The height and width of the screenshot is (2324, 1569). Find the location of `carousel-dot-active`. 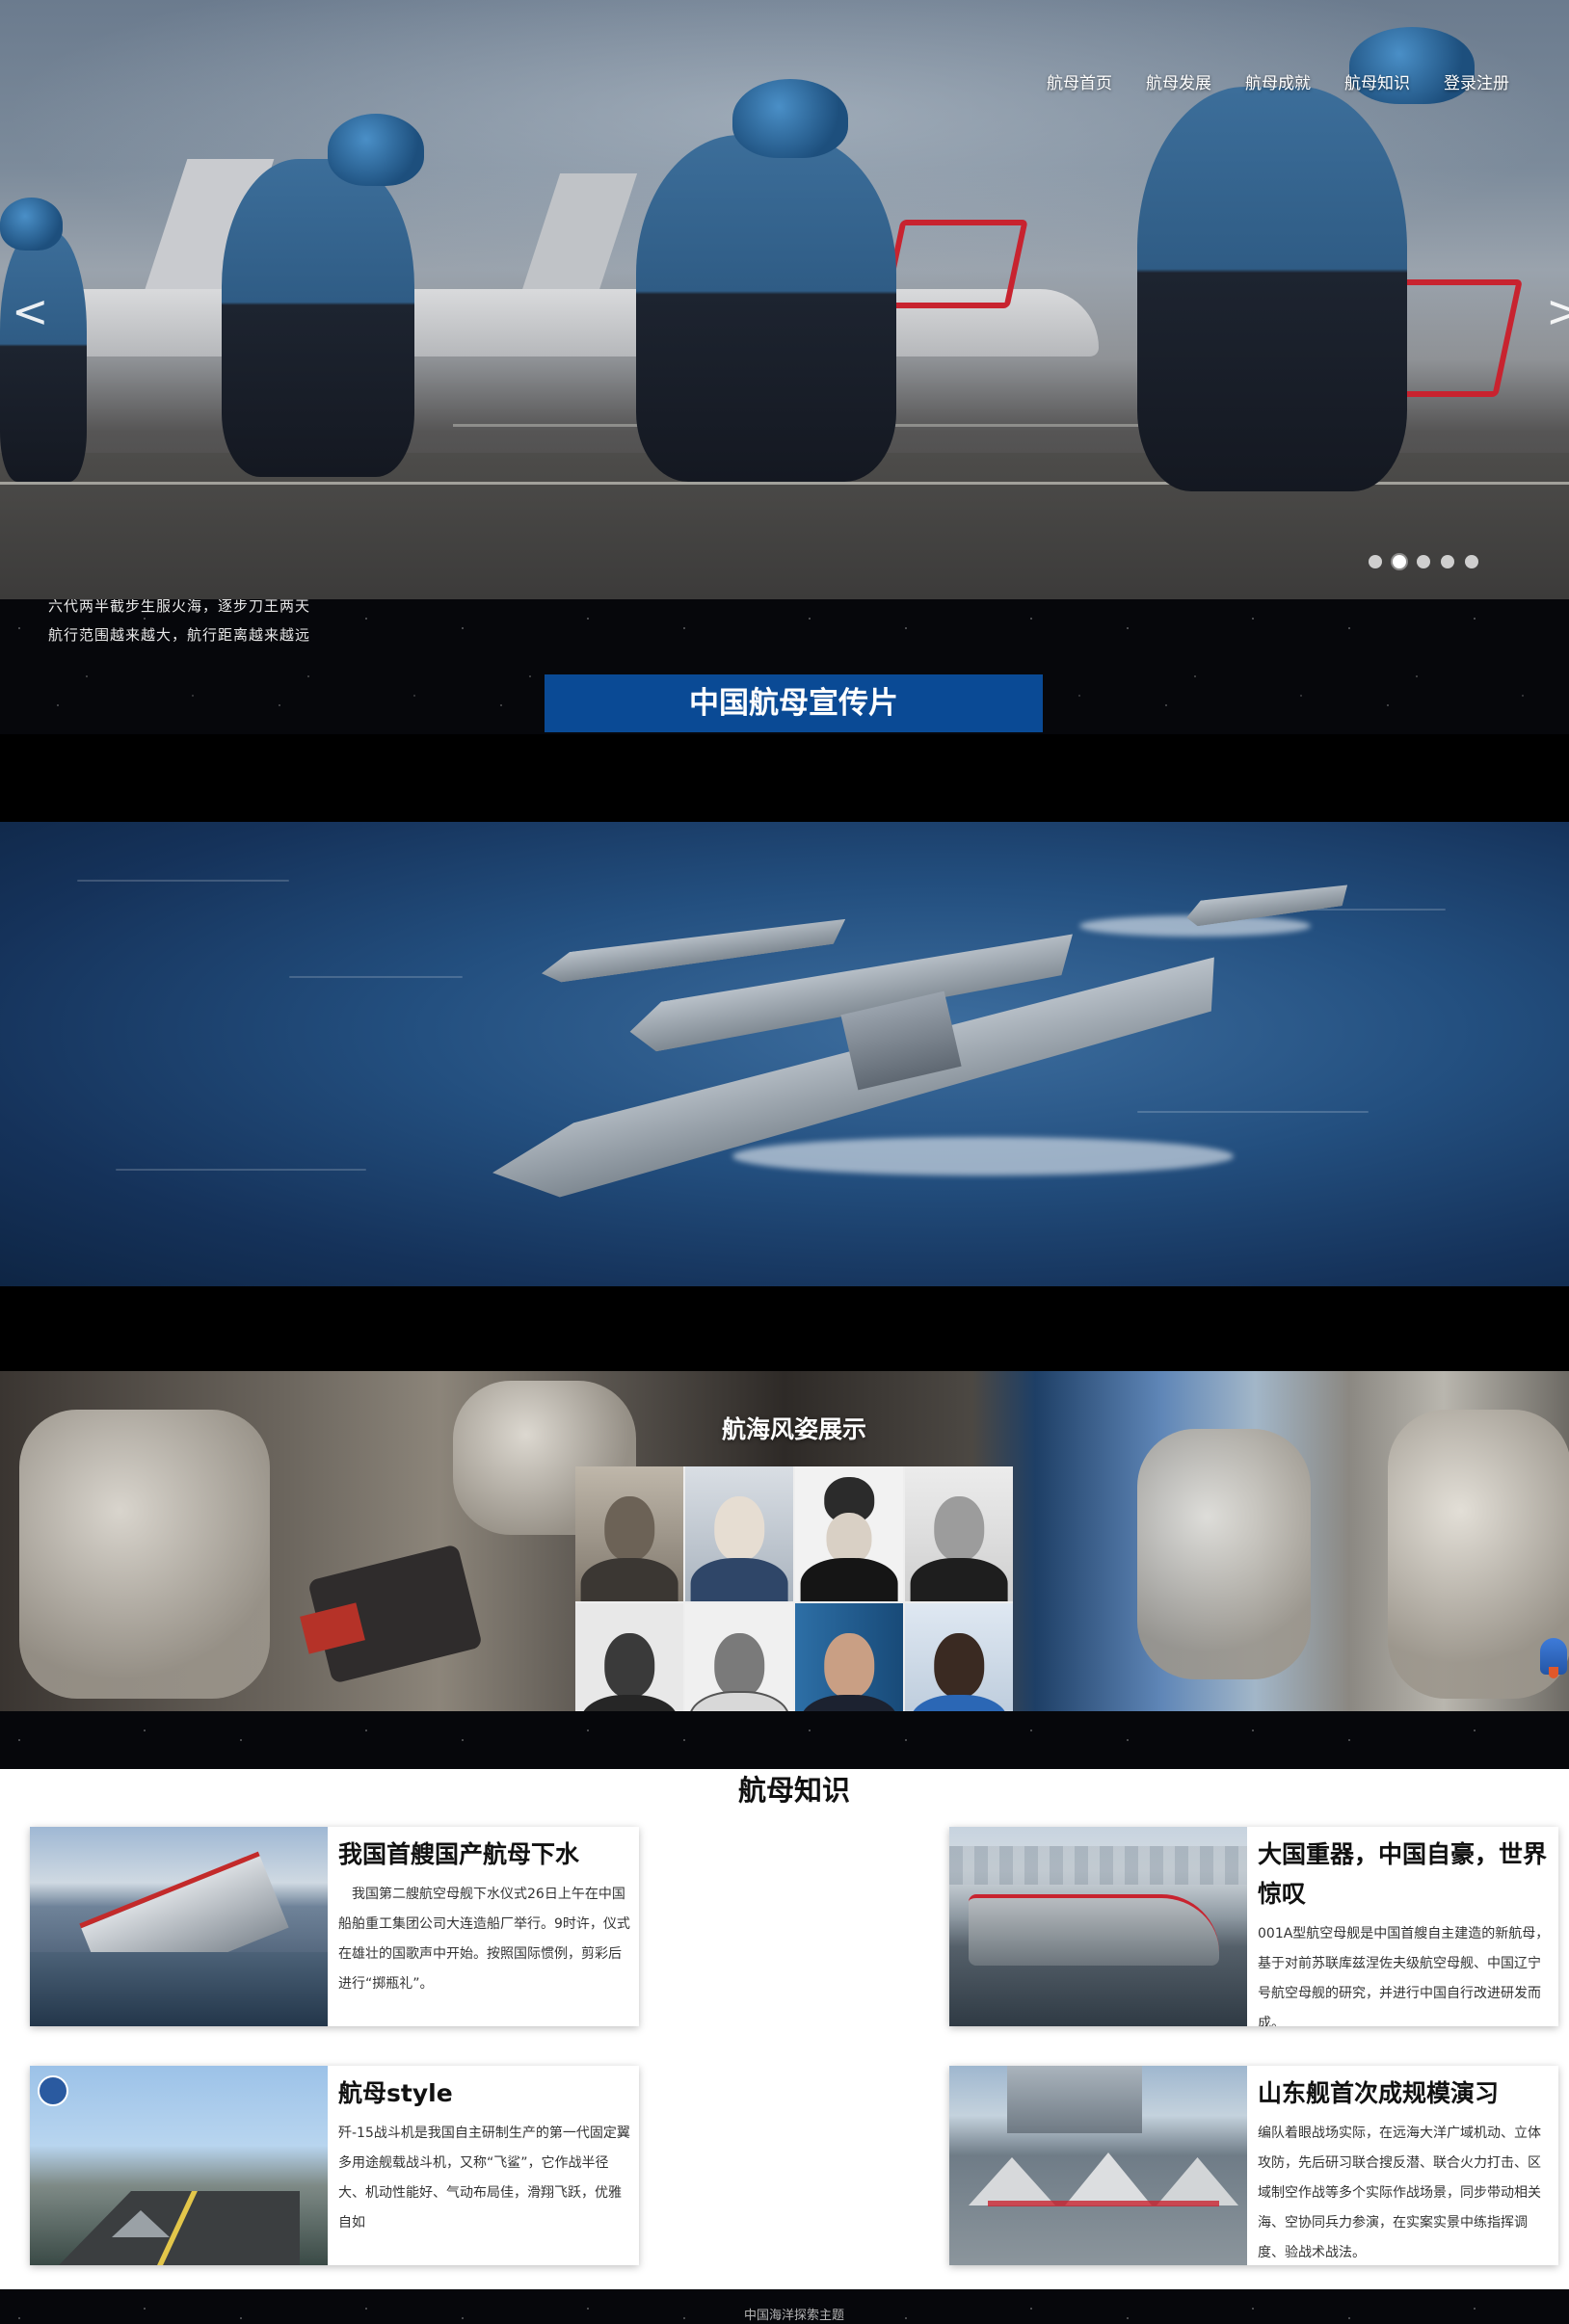

carousel-dot-active is located at coordinates (1400, 562).